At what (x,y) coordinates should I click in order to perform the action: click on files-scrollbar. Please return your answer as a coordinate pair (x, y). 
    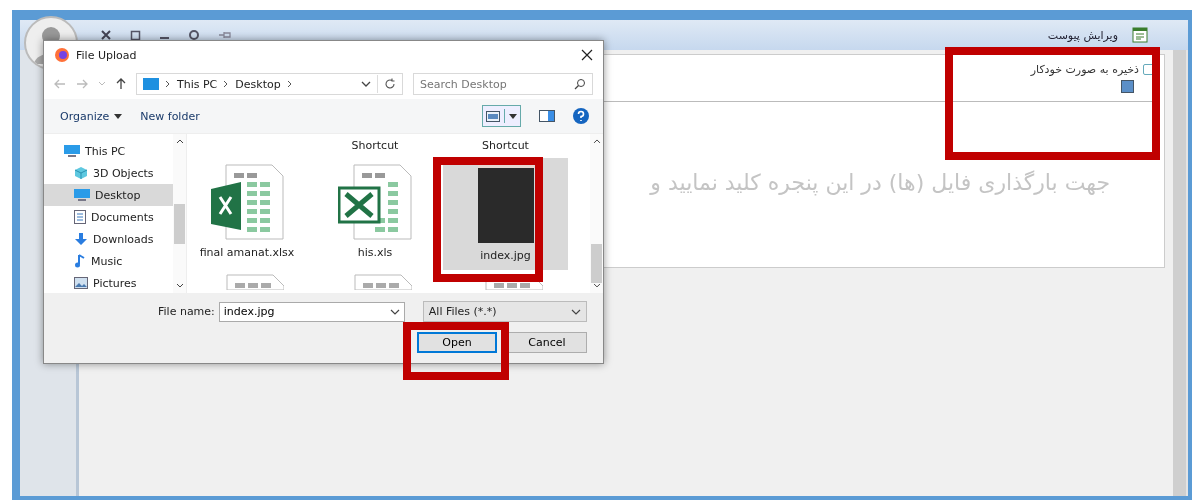
    Looking at the image, I should click on (596, 213).